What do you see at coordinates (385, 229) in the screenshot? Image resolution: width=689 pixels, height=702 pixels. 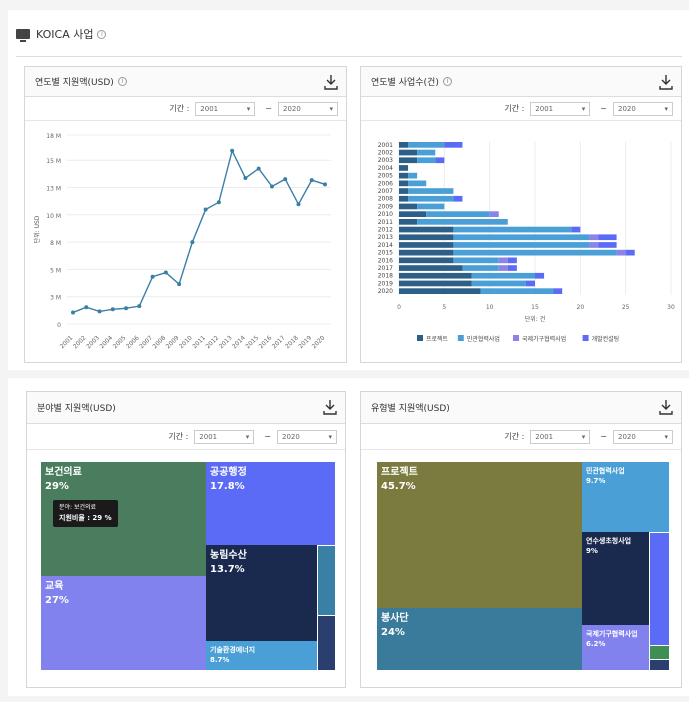 I see `y-tick-label: 2012` at bounding box center [385, 229].